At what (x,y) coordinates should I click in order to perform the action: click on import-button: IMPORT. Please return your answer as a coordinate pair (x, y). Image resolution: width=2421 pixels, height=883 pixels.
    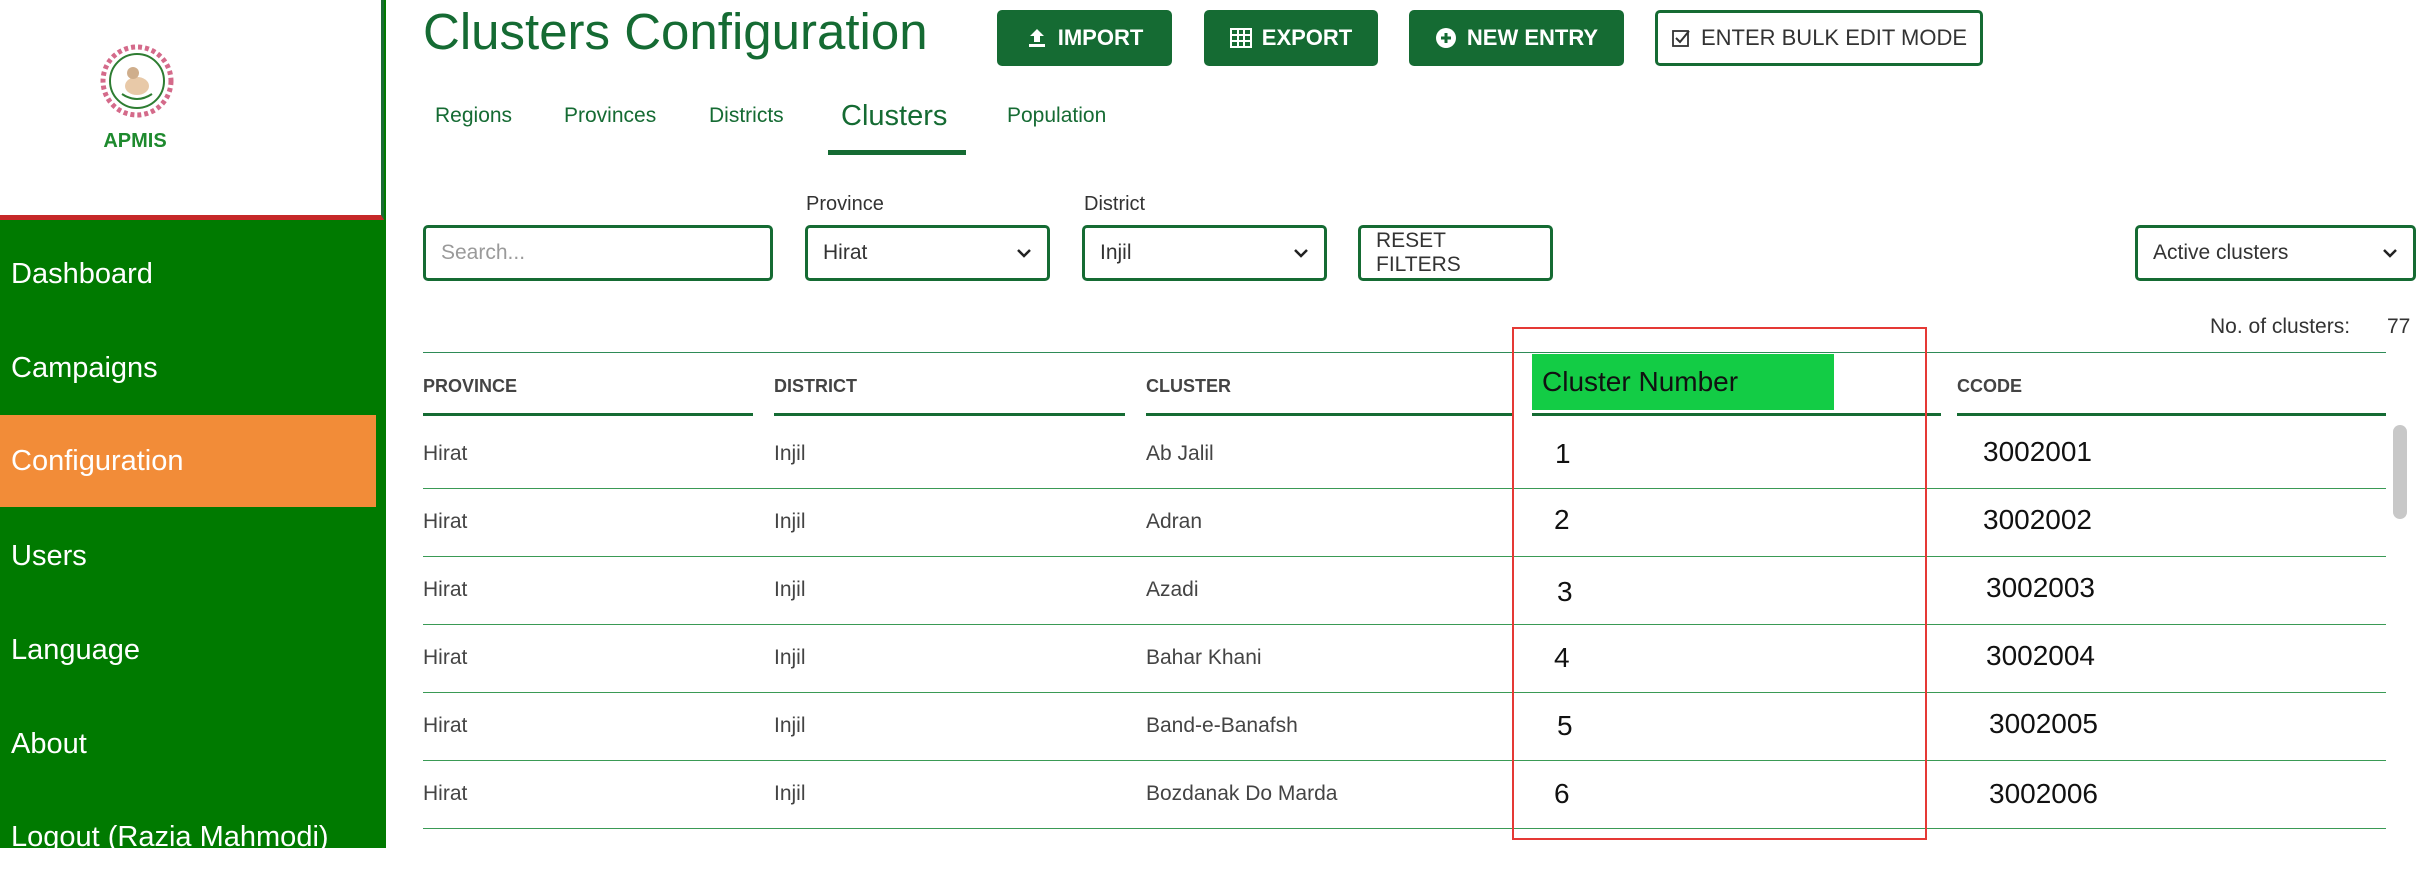
    Looking at the image, I should click on (1084, 38).